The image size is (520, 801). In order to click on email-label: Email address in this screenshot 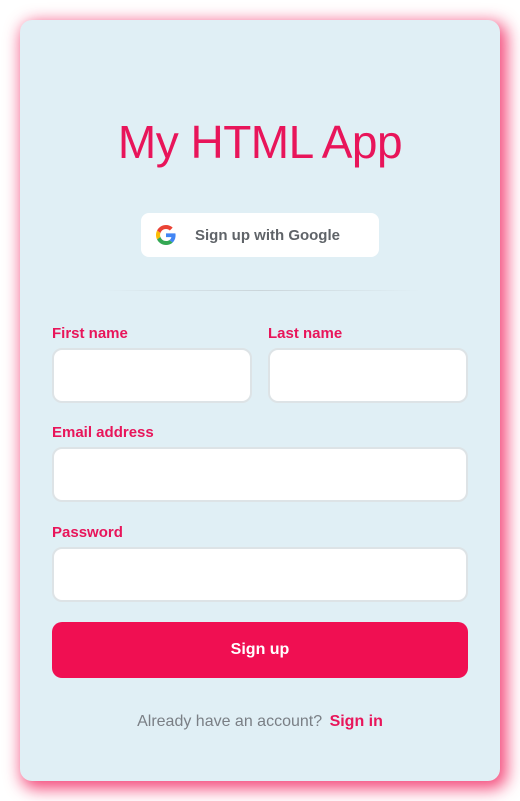, I will do `click(103, 432)`.